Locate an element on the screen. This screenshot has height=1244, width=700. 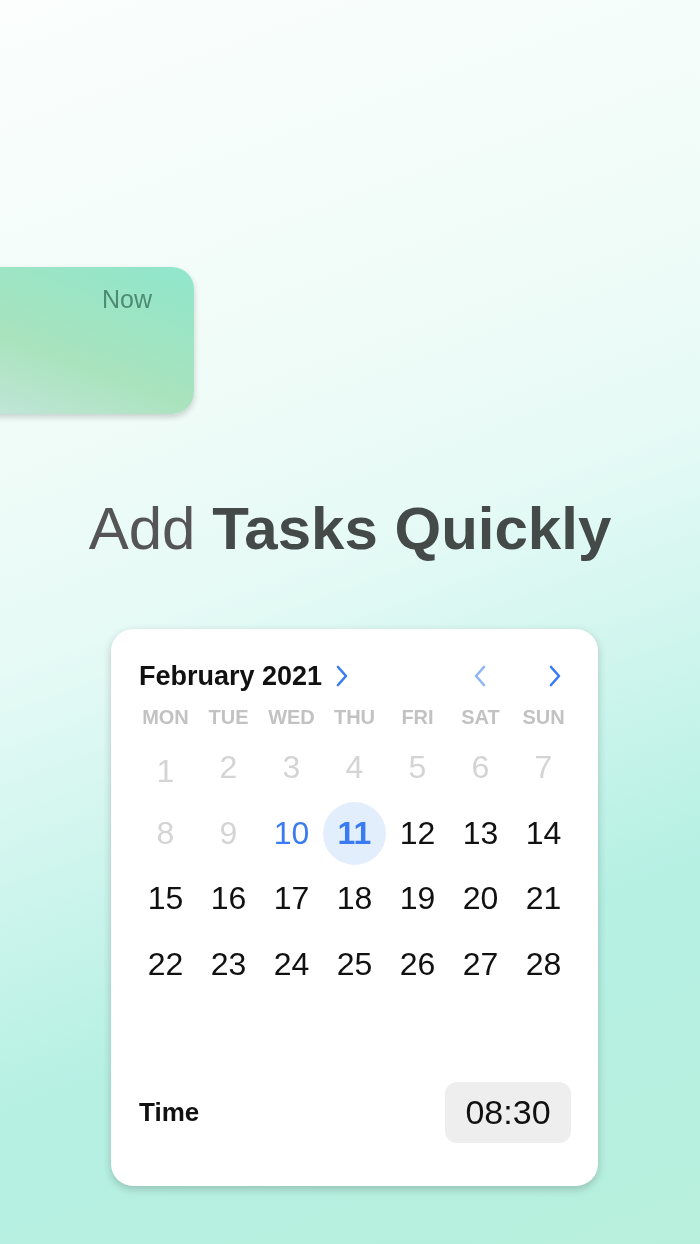
weekday-label: WED is located at coordinates (291, 717).